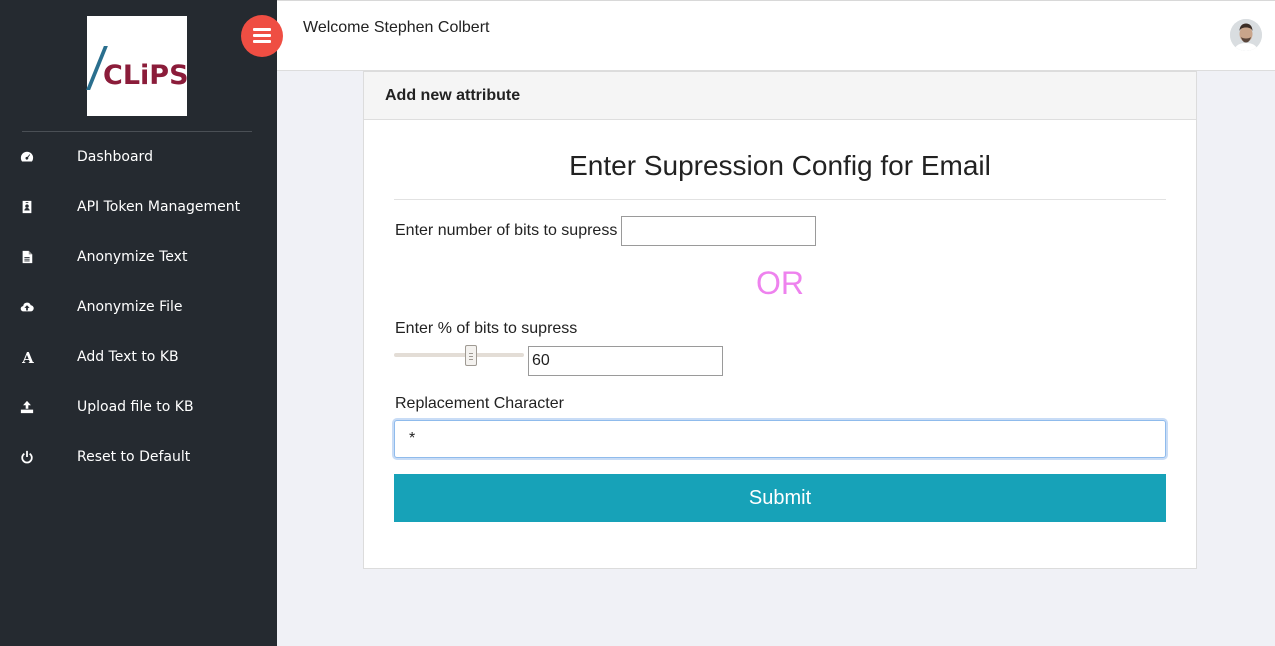  What do you see at coordinates (146, 75) in the screenshot?
I see `logo-text: CLiPS` at bounding box center [146, 75].